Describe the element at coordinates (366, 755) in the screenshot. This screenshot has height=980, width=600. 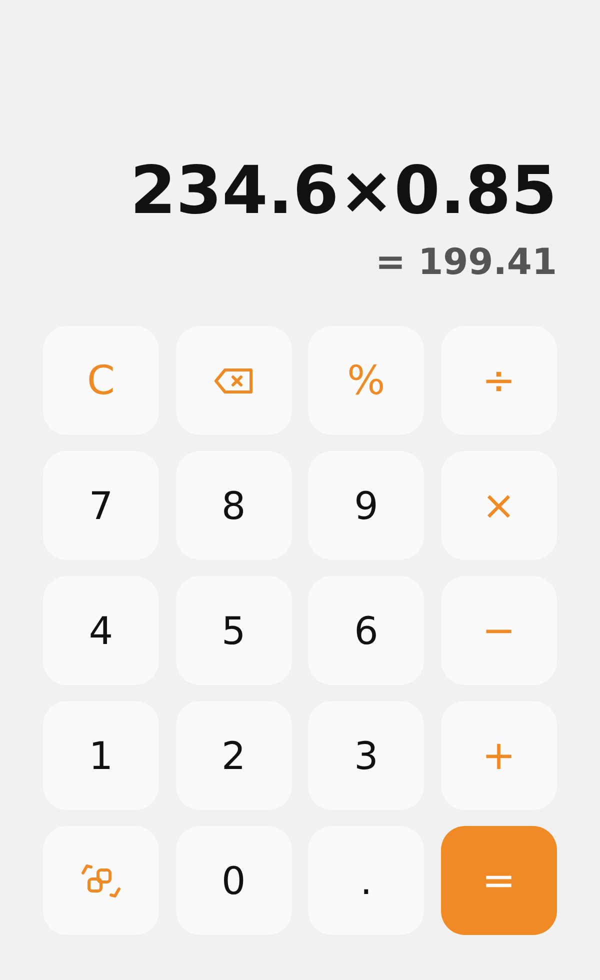
I see `digit-key: 3` at that location.